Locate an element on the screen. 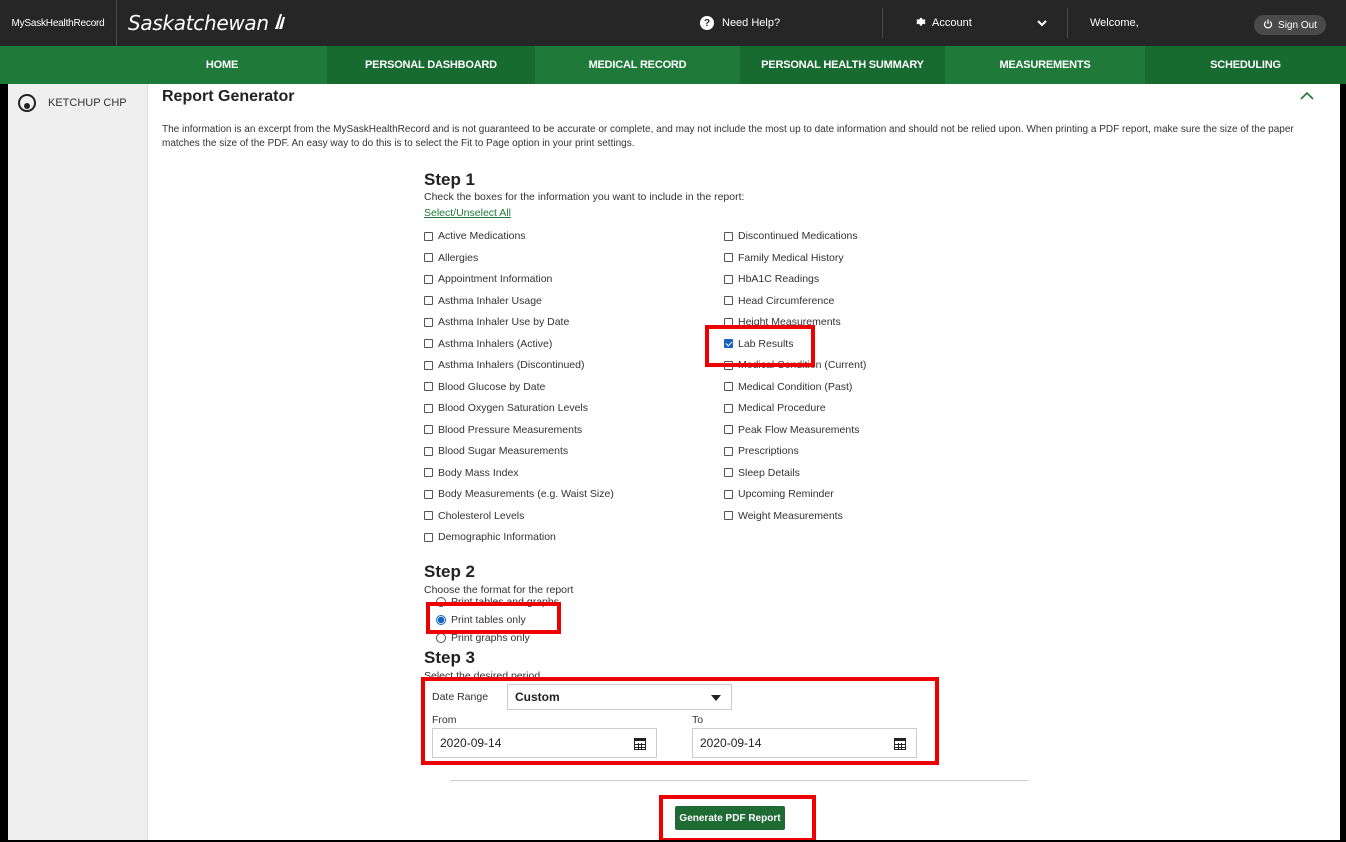 The height and width of the screenshot is (842, 1346). checkbox-row: Body Measurements (e.g. Waist Size) is located at coordinates (519, 494).